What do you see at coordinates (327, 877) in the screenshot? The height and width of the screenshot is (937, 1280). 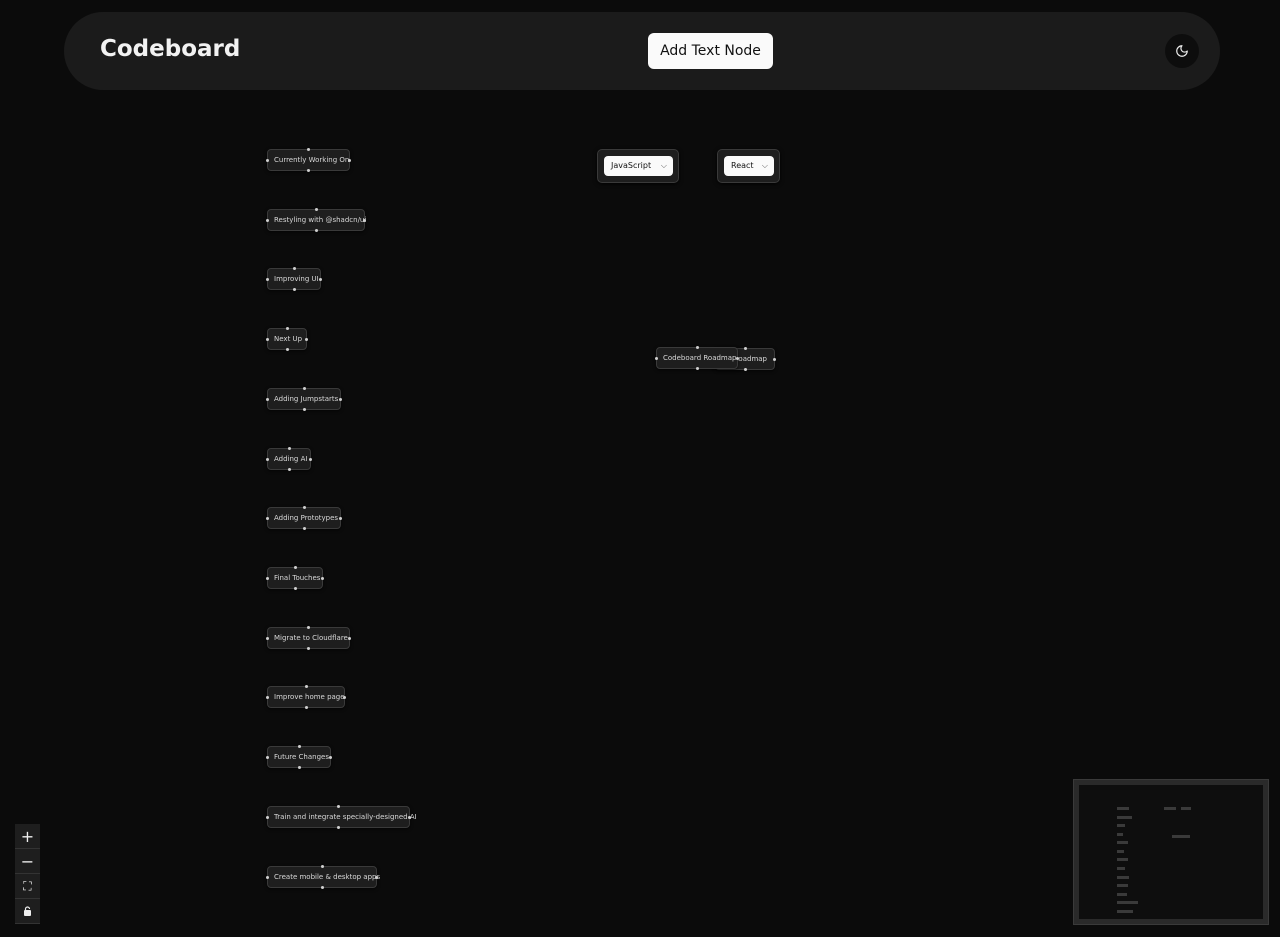 I see `node-label: Create mobile & desktop apps` at bounding box center [327, 877].